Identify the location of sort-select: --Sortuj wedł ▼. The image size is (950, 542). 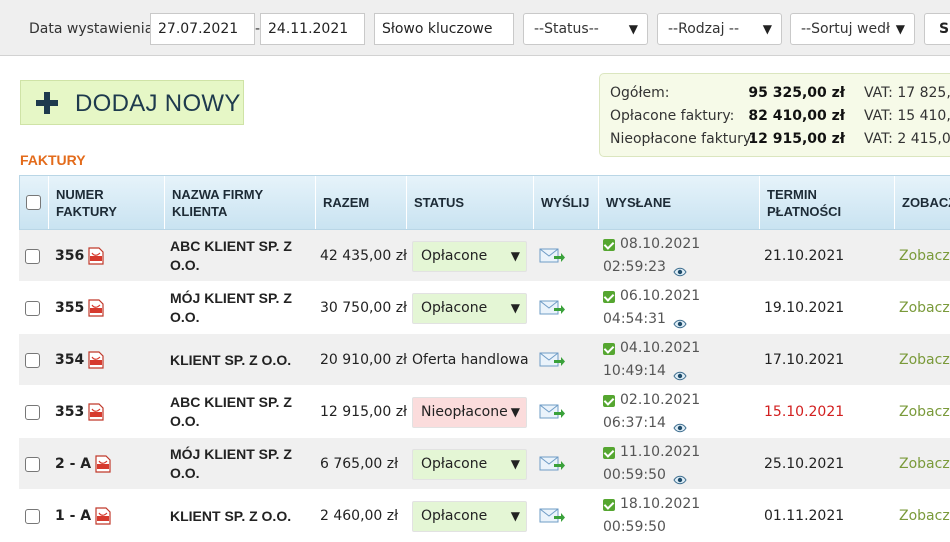
(852, 29).